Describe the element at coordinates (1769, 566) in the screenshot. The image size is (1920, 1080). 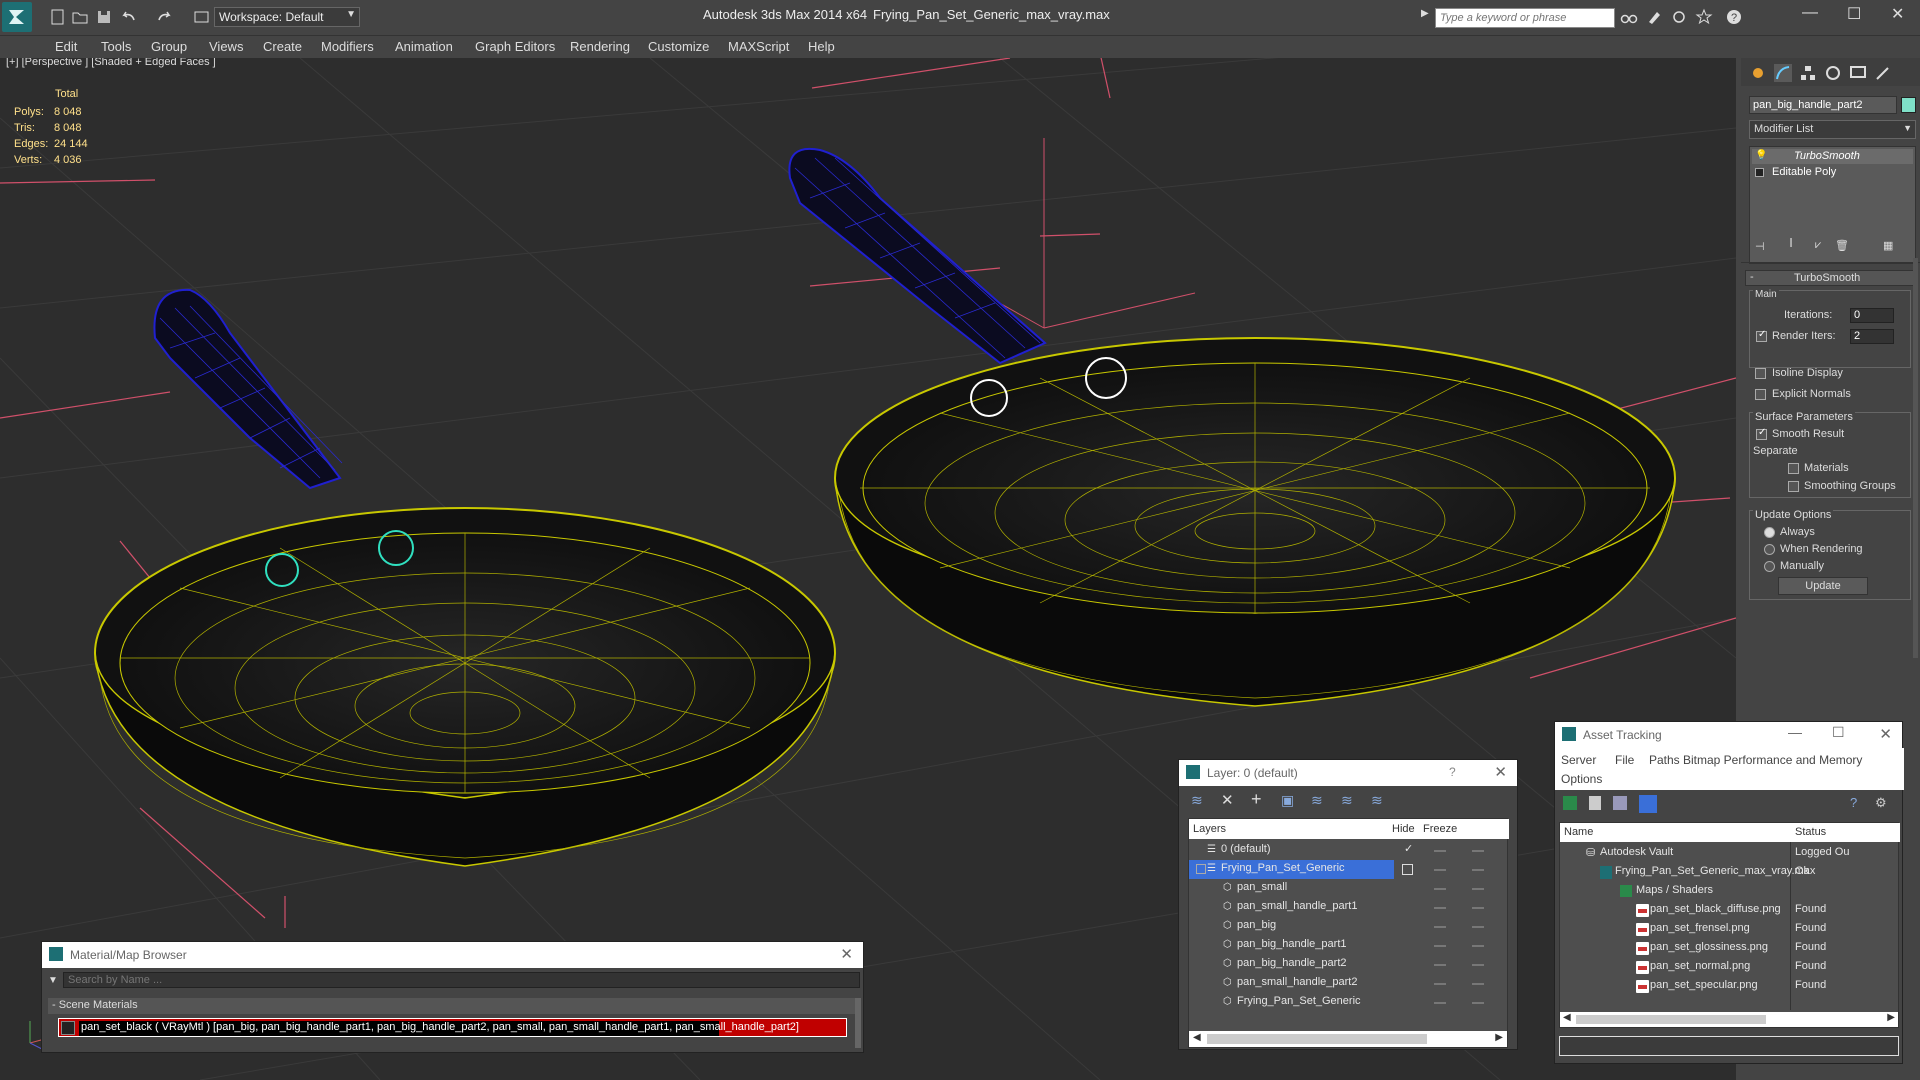
I see `manually-radio` at that location.